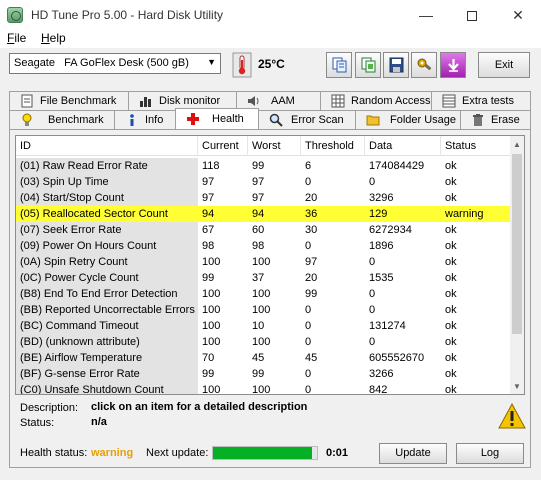 Image resolution: width=541 pixels, height=480 pixels. What do you see at coordinates (264, 326) in the screenshot?
I see `table-row: (BC) Command Timeout 100 10 0 131274 ok` at bounding box center [264, 326].